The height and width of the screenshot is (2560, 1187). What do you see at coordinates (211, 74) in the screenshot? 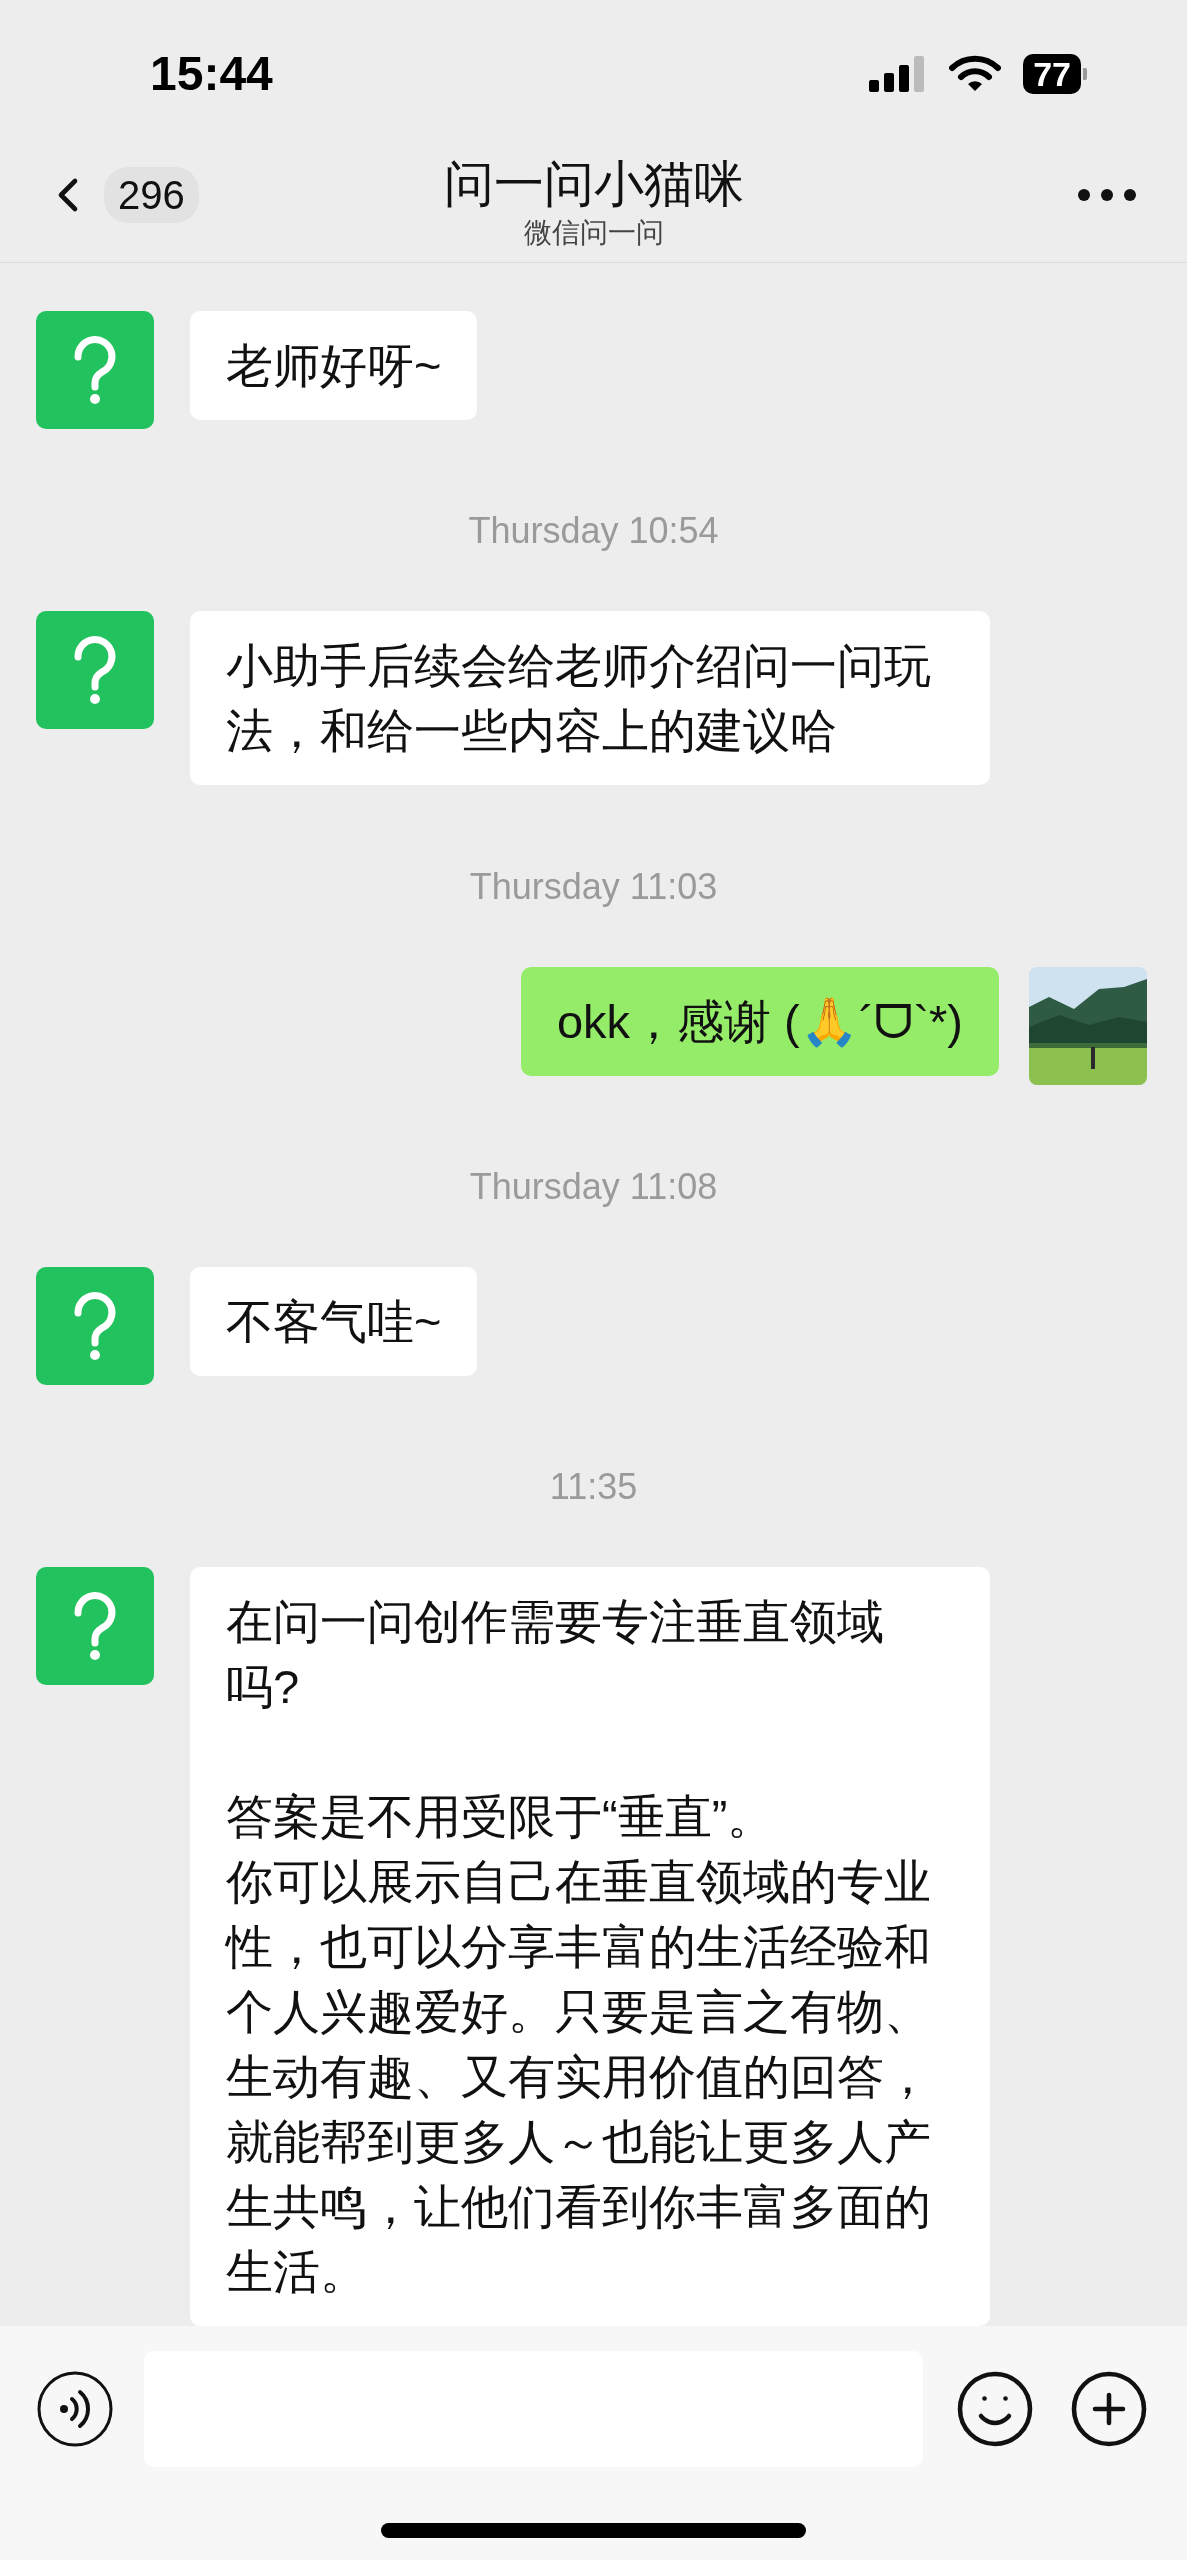
I see `status-time: 15:44` at bounding box center [211, 74].